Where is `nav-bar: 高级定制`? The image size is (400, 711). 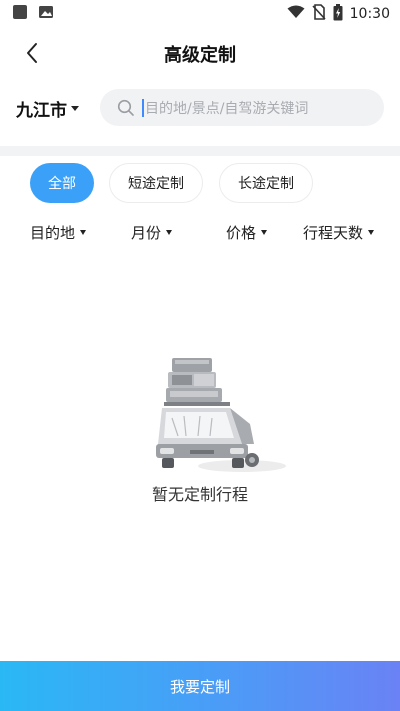
nav-bar: 高级定制 is located at coordinates (200, 54).